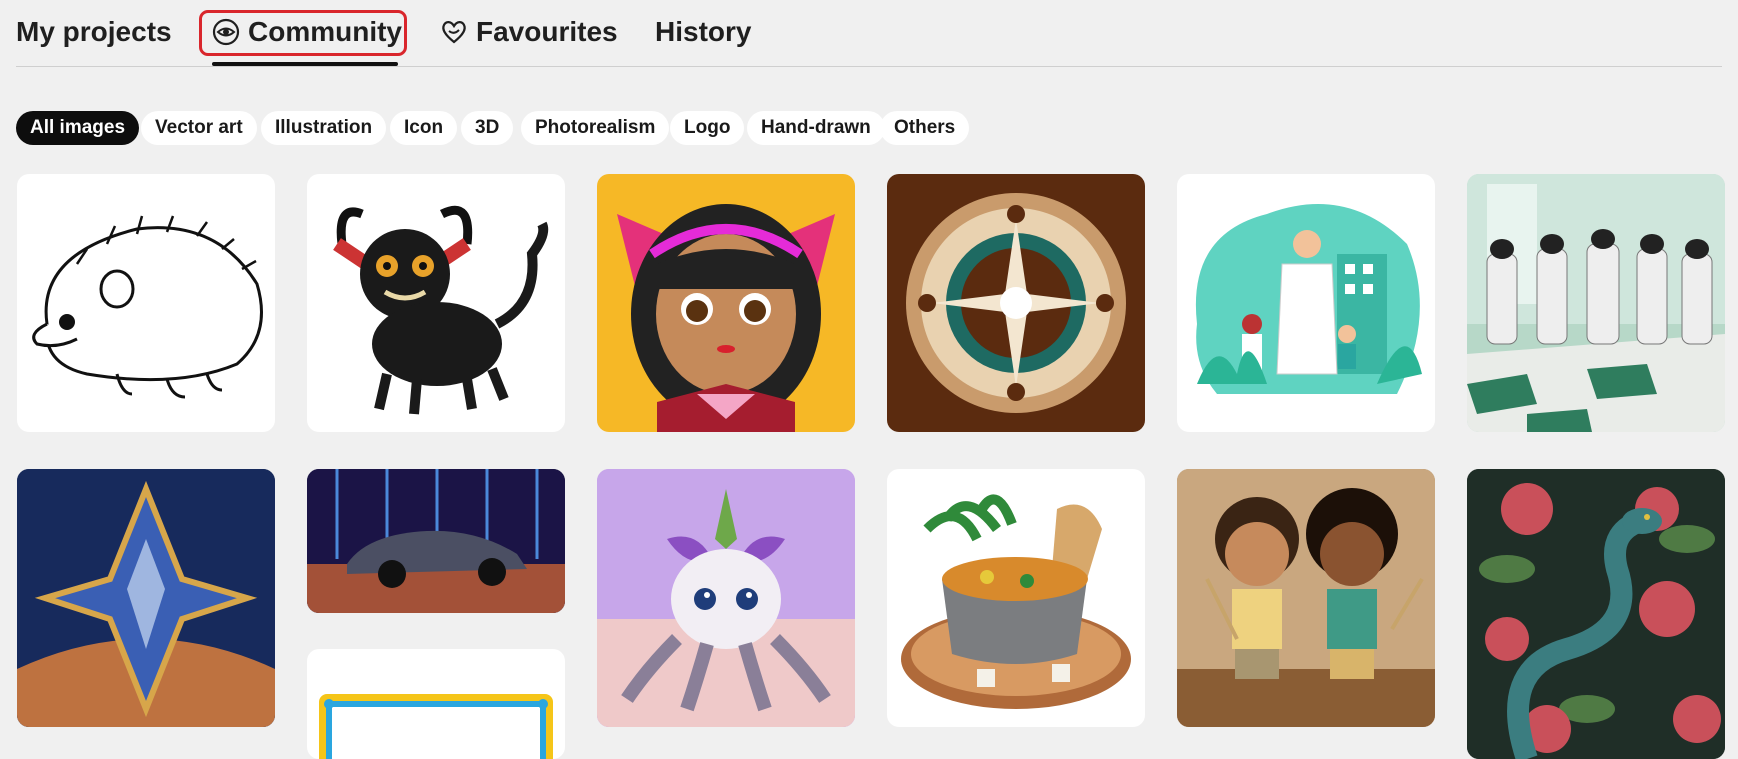 This screenshot has width=1738, height=759. What do you see at coordinates (424, 128) in the screenshot?
I see `chip-icon: Icon` at bounding box center [424, 128].